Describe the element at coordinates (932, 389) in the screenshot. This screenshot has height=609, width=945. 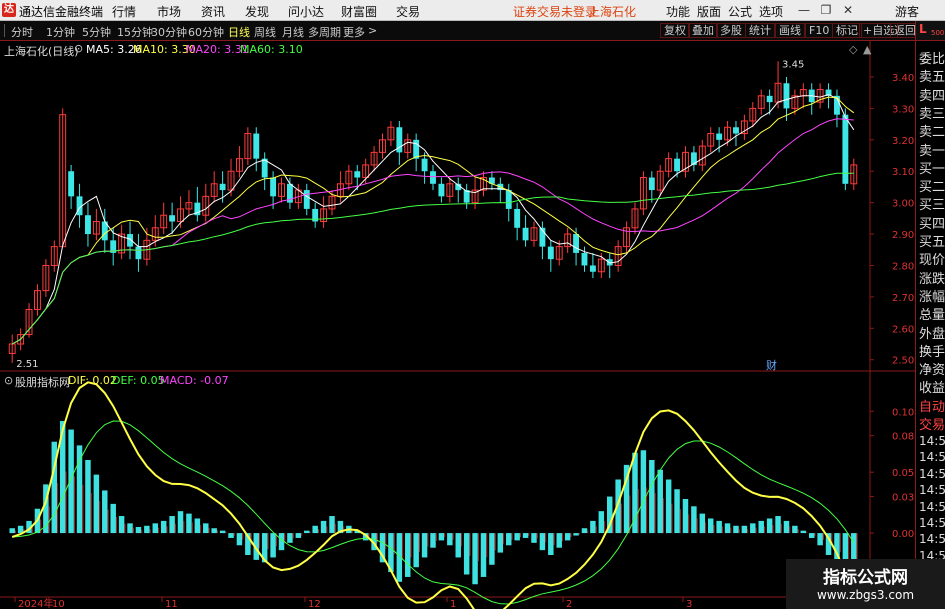
I see `quote-field-label: 收益` at that location.